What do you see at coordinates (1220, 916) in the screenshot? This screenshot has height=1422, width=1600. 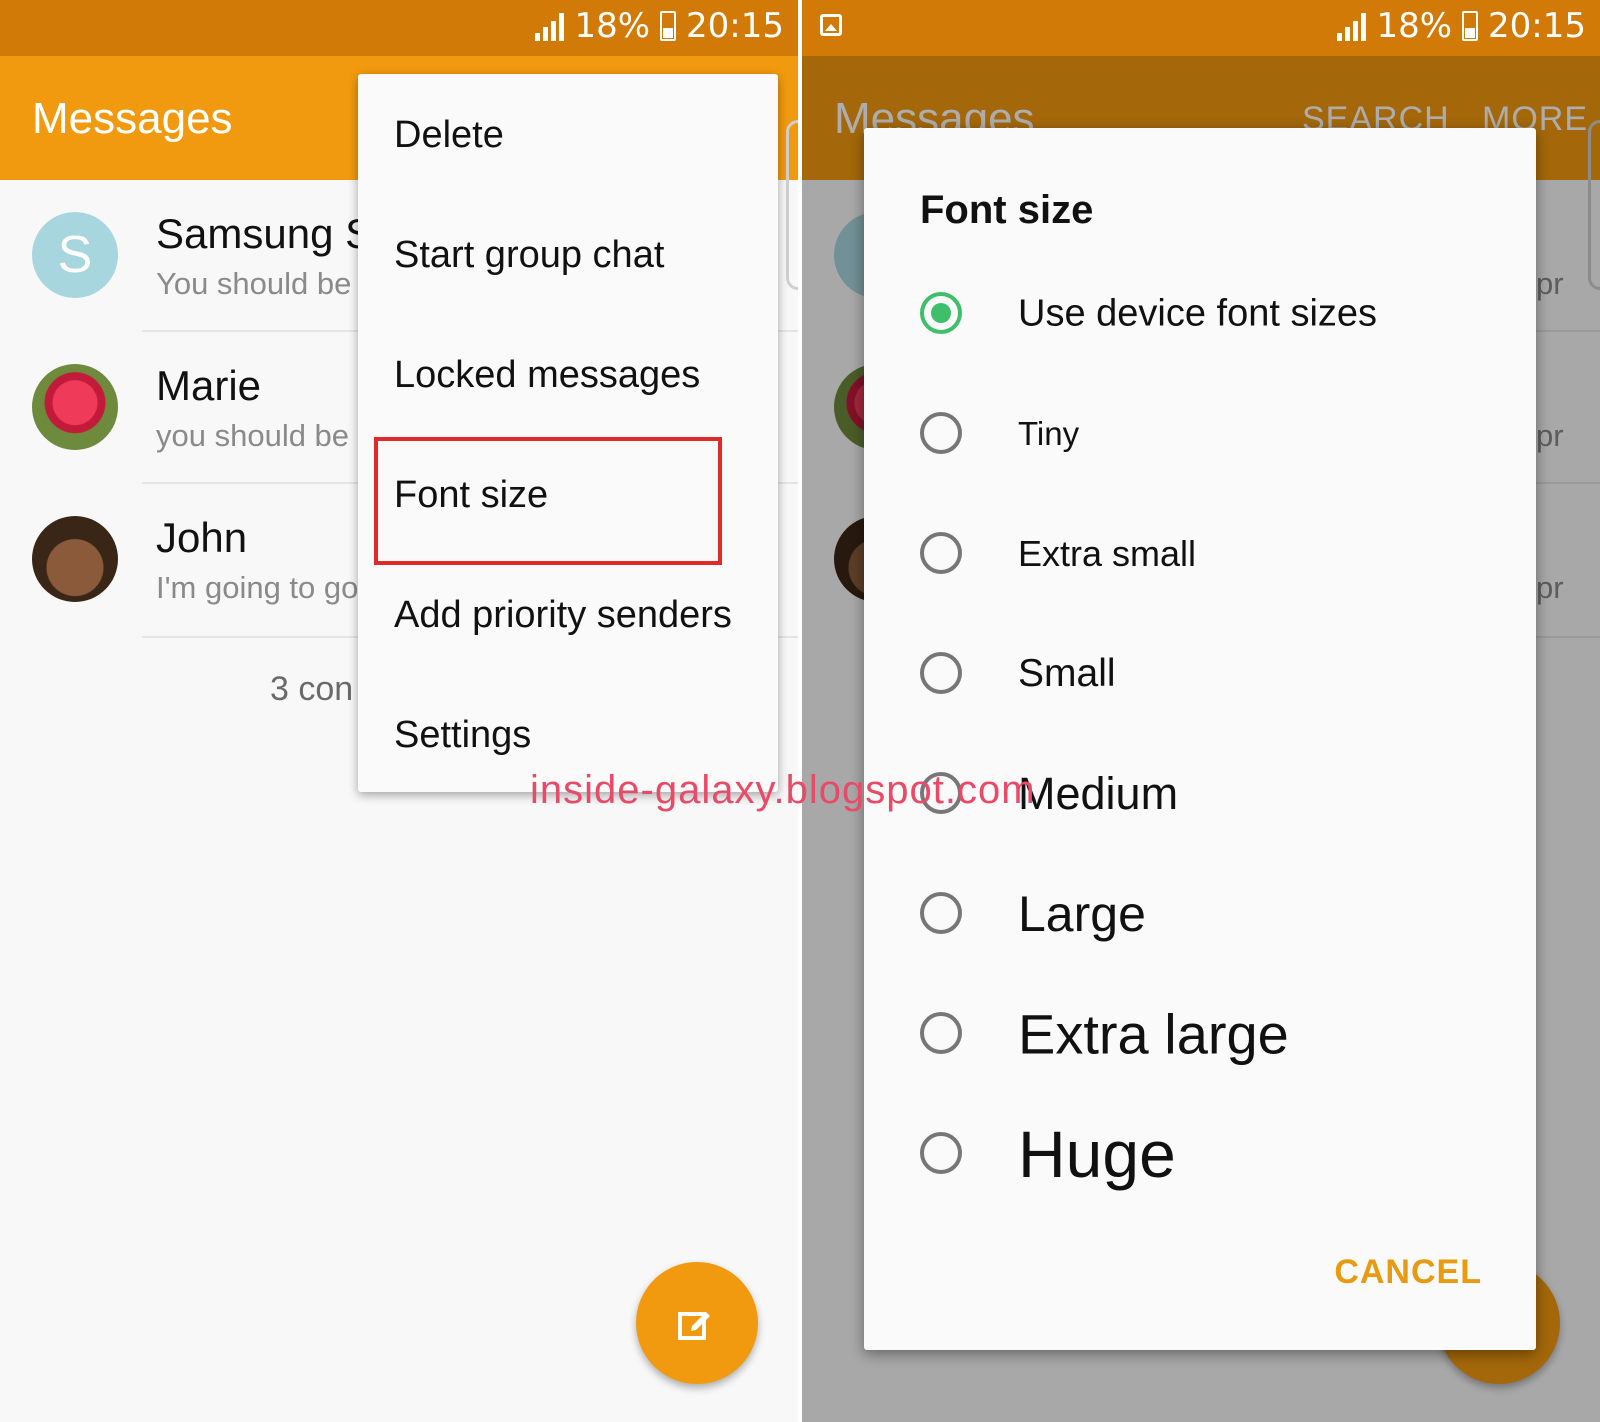 I see `option-large: Large` at bounding box center [1220, 916].